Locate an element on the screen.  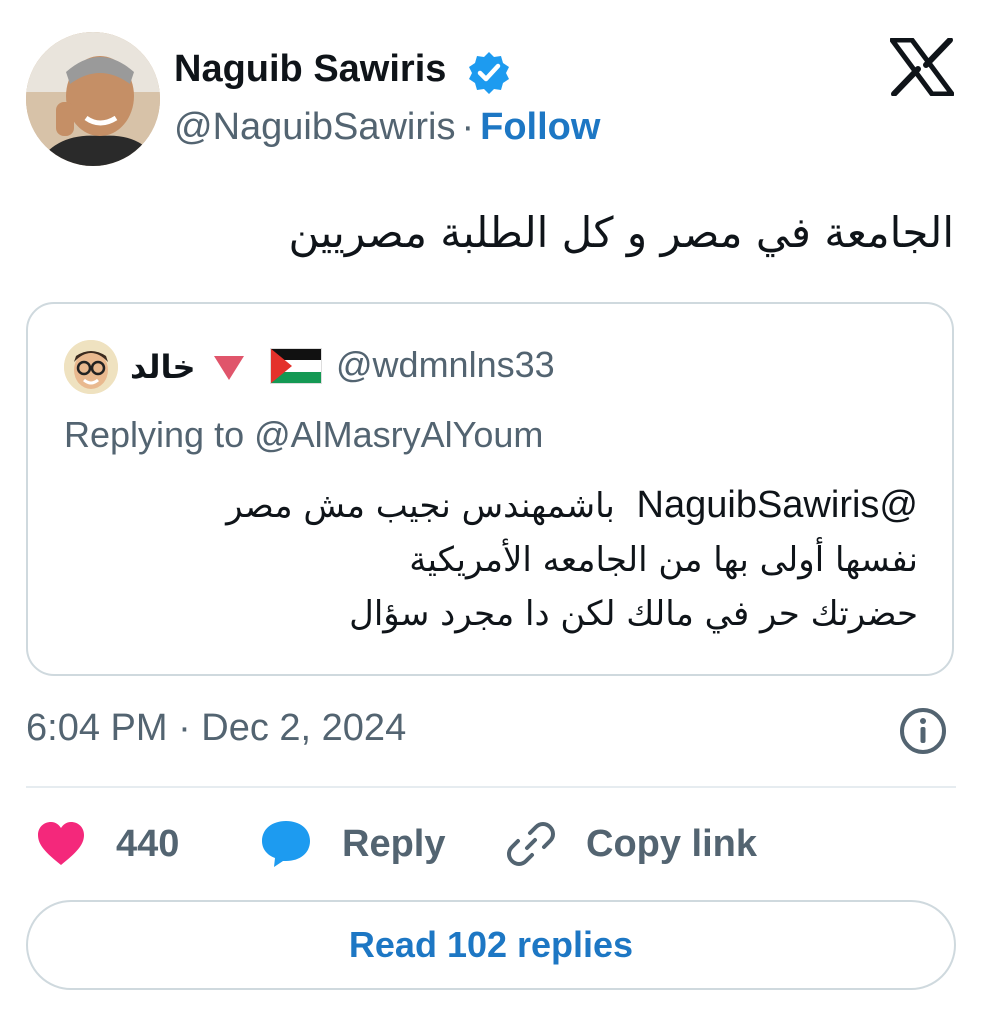
copy-link-label: Copy link is located at coordinates (672, 844).